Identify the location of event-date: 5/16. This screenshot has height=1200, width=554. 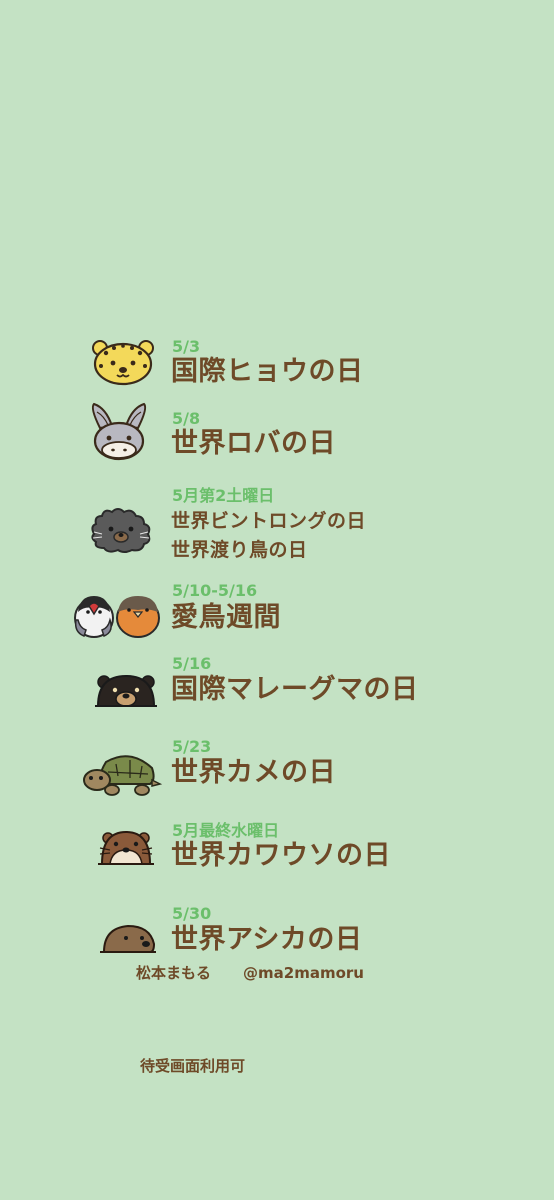
(192, 663).